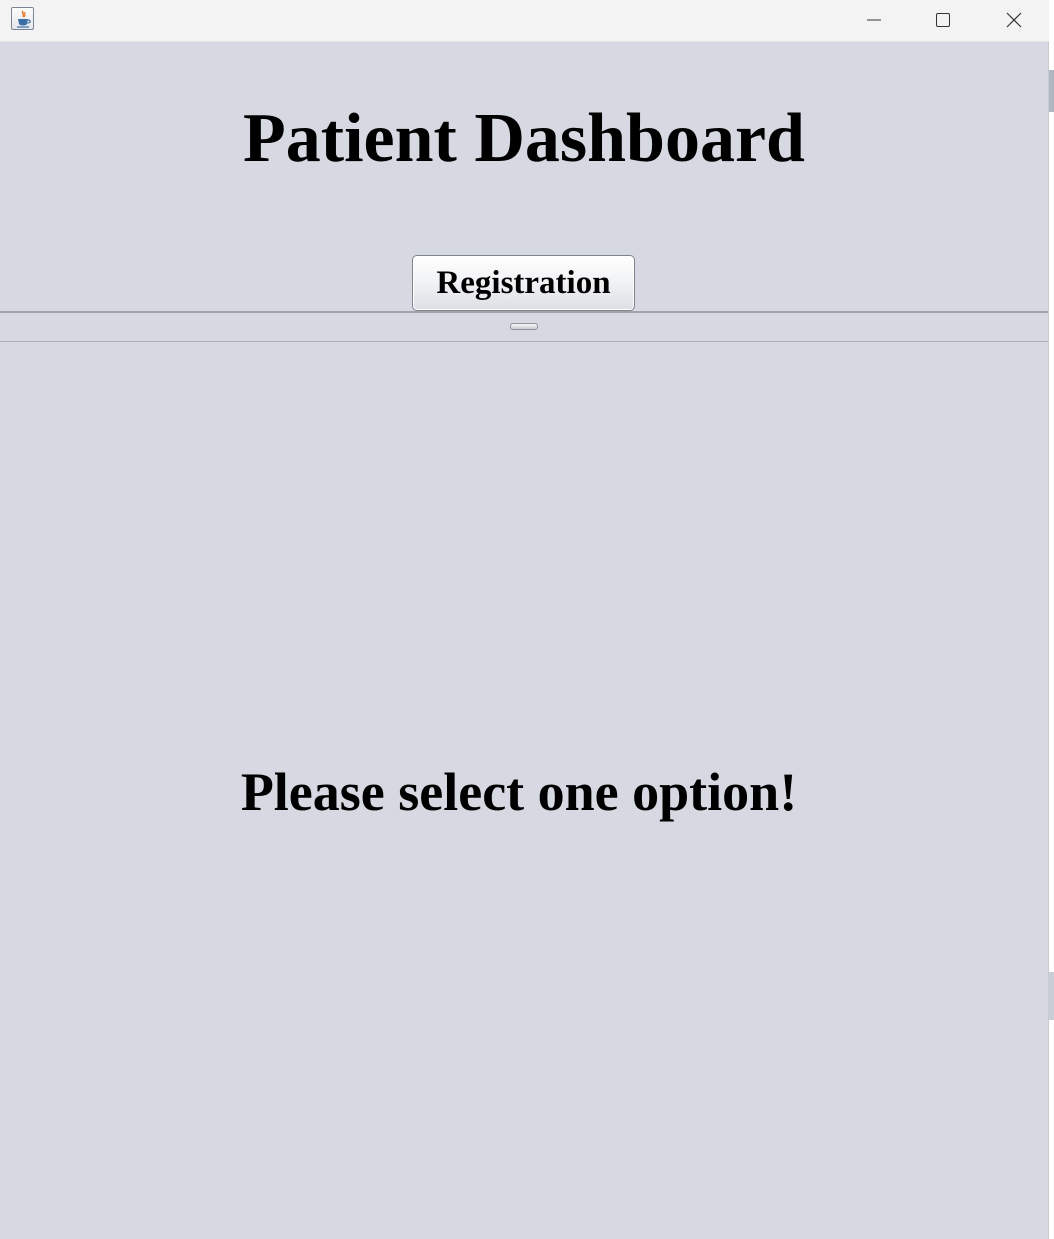  Describe the element at coordinates (22, 18) in the screenshot. I see `java-app-icon` at that location.